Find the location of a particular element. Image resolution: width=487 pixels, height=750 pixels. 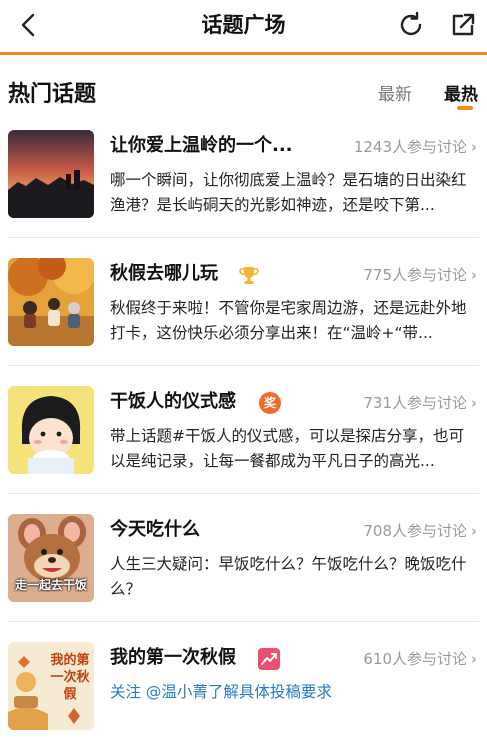

topic-thumbnail: 走一起去干饭 is located at coordinates (51, 558).